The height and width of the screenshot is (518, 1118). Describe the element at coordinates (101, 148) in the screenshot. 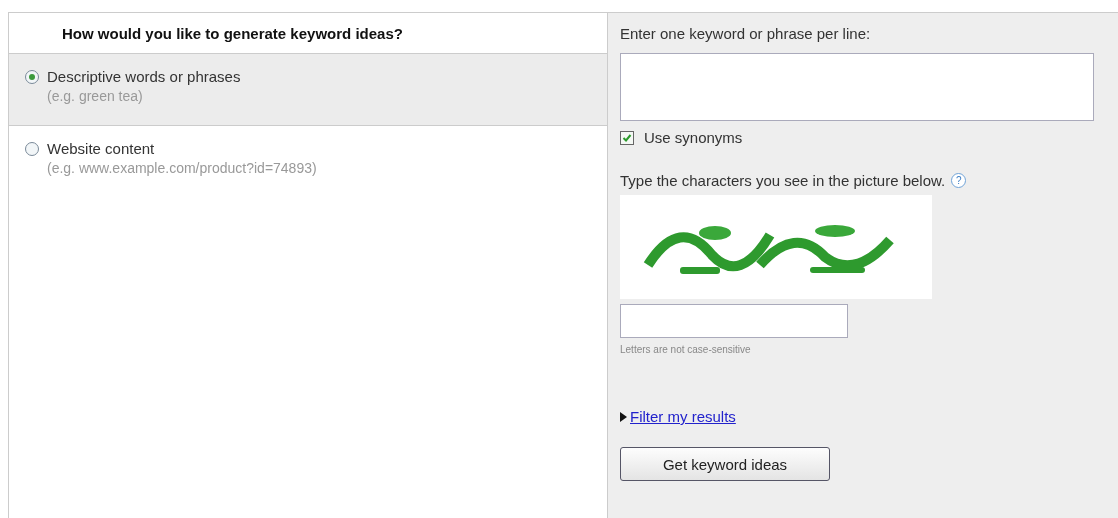

I see `option-label: Website content` at that location.